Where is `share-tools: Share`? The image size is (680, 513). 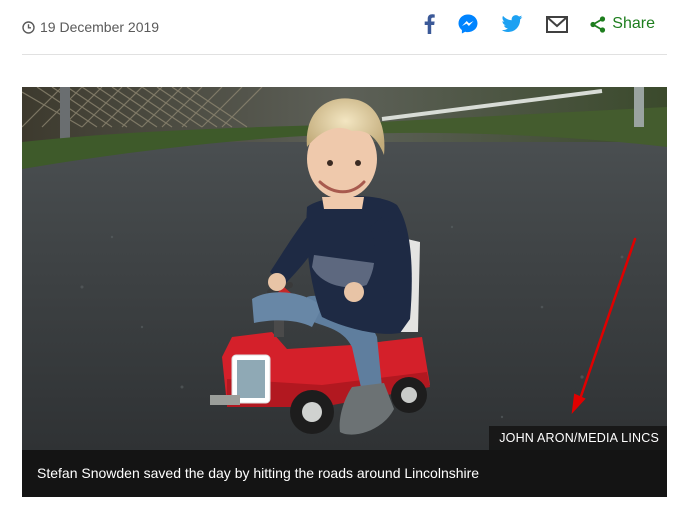 share-tools: Share is located at coordinates (539, 24).